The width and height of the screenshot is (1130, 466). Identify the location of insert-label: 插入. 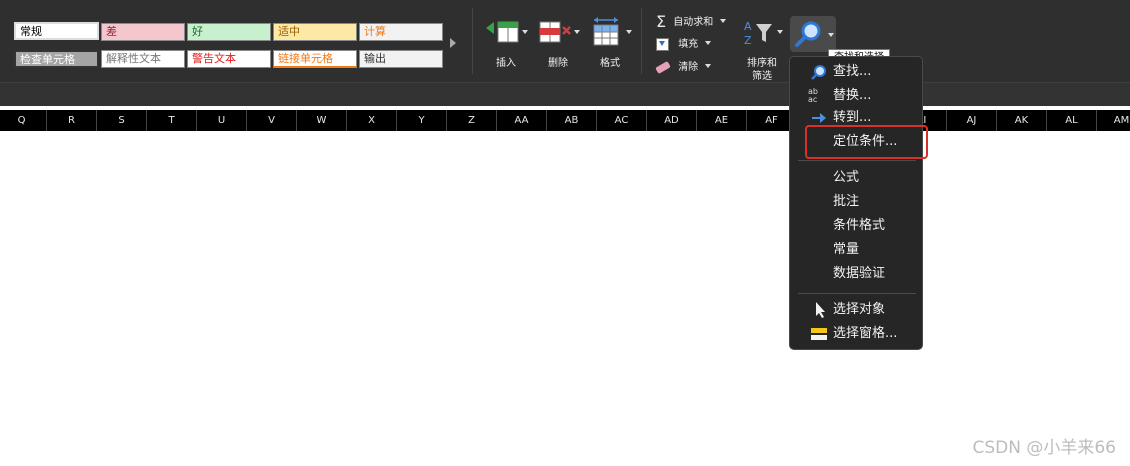
(506, 63).